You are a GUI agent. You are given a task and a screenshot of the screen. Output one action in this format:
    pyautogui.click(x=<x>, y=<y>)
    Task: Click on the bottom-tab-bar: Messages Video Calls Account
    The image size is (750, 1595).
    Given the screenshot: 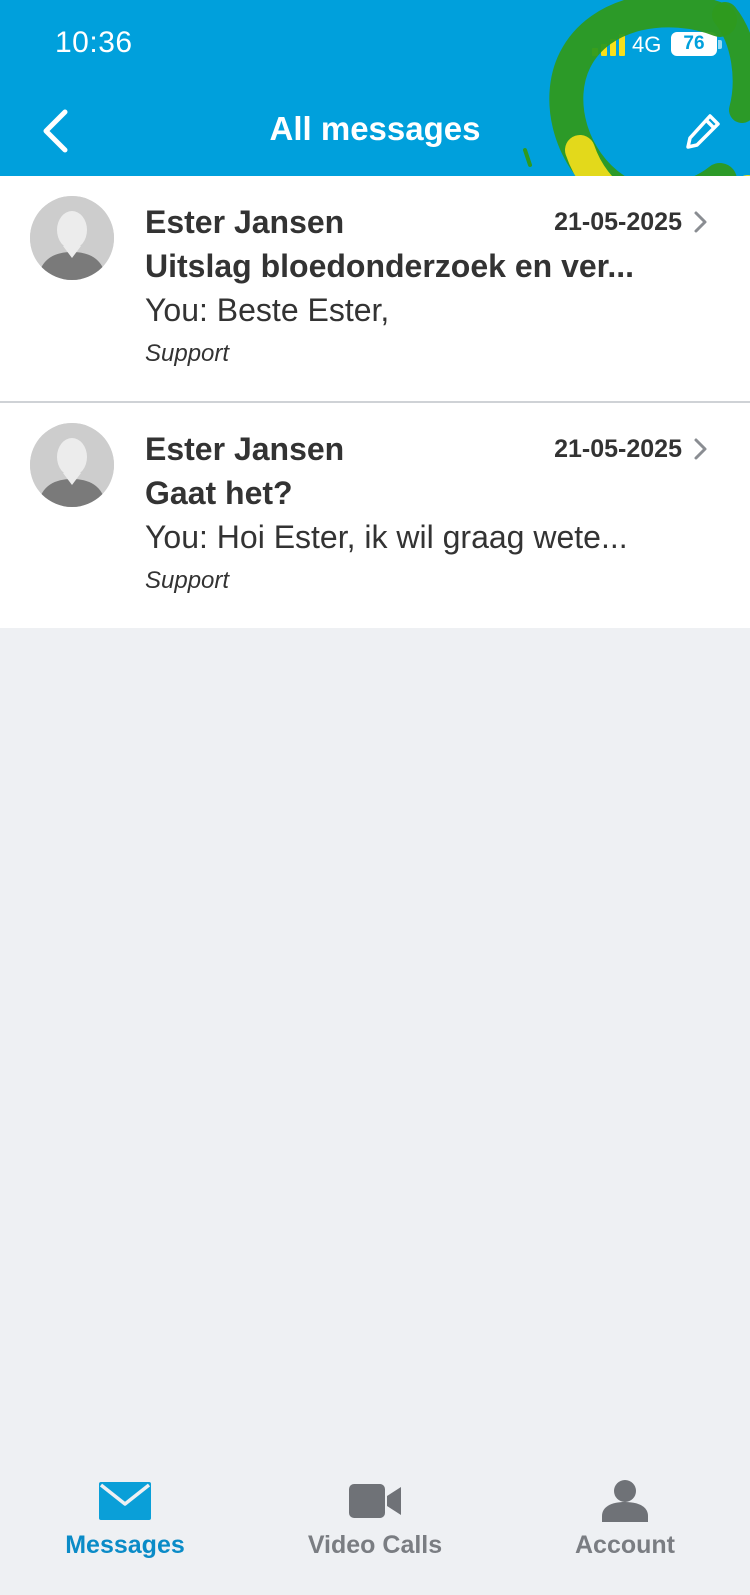 What is the action you would take?
    pyautogui.click(x=375, y=1525)
    